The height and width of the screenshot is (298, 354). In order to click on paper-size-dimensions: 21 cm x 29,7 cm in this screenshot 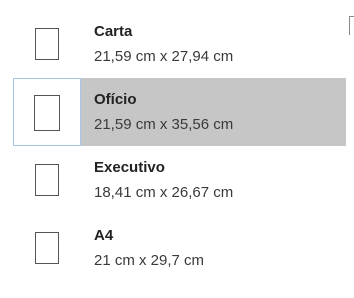, I will do `click(149, 260)`.